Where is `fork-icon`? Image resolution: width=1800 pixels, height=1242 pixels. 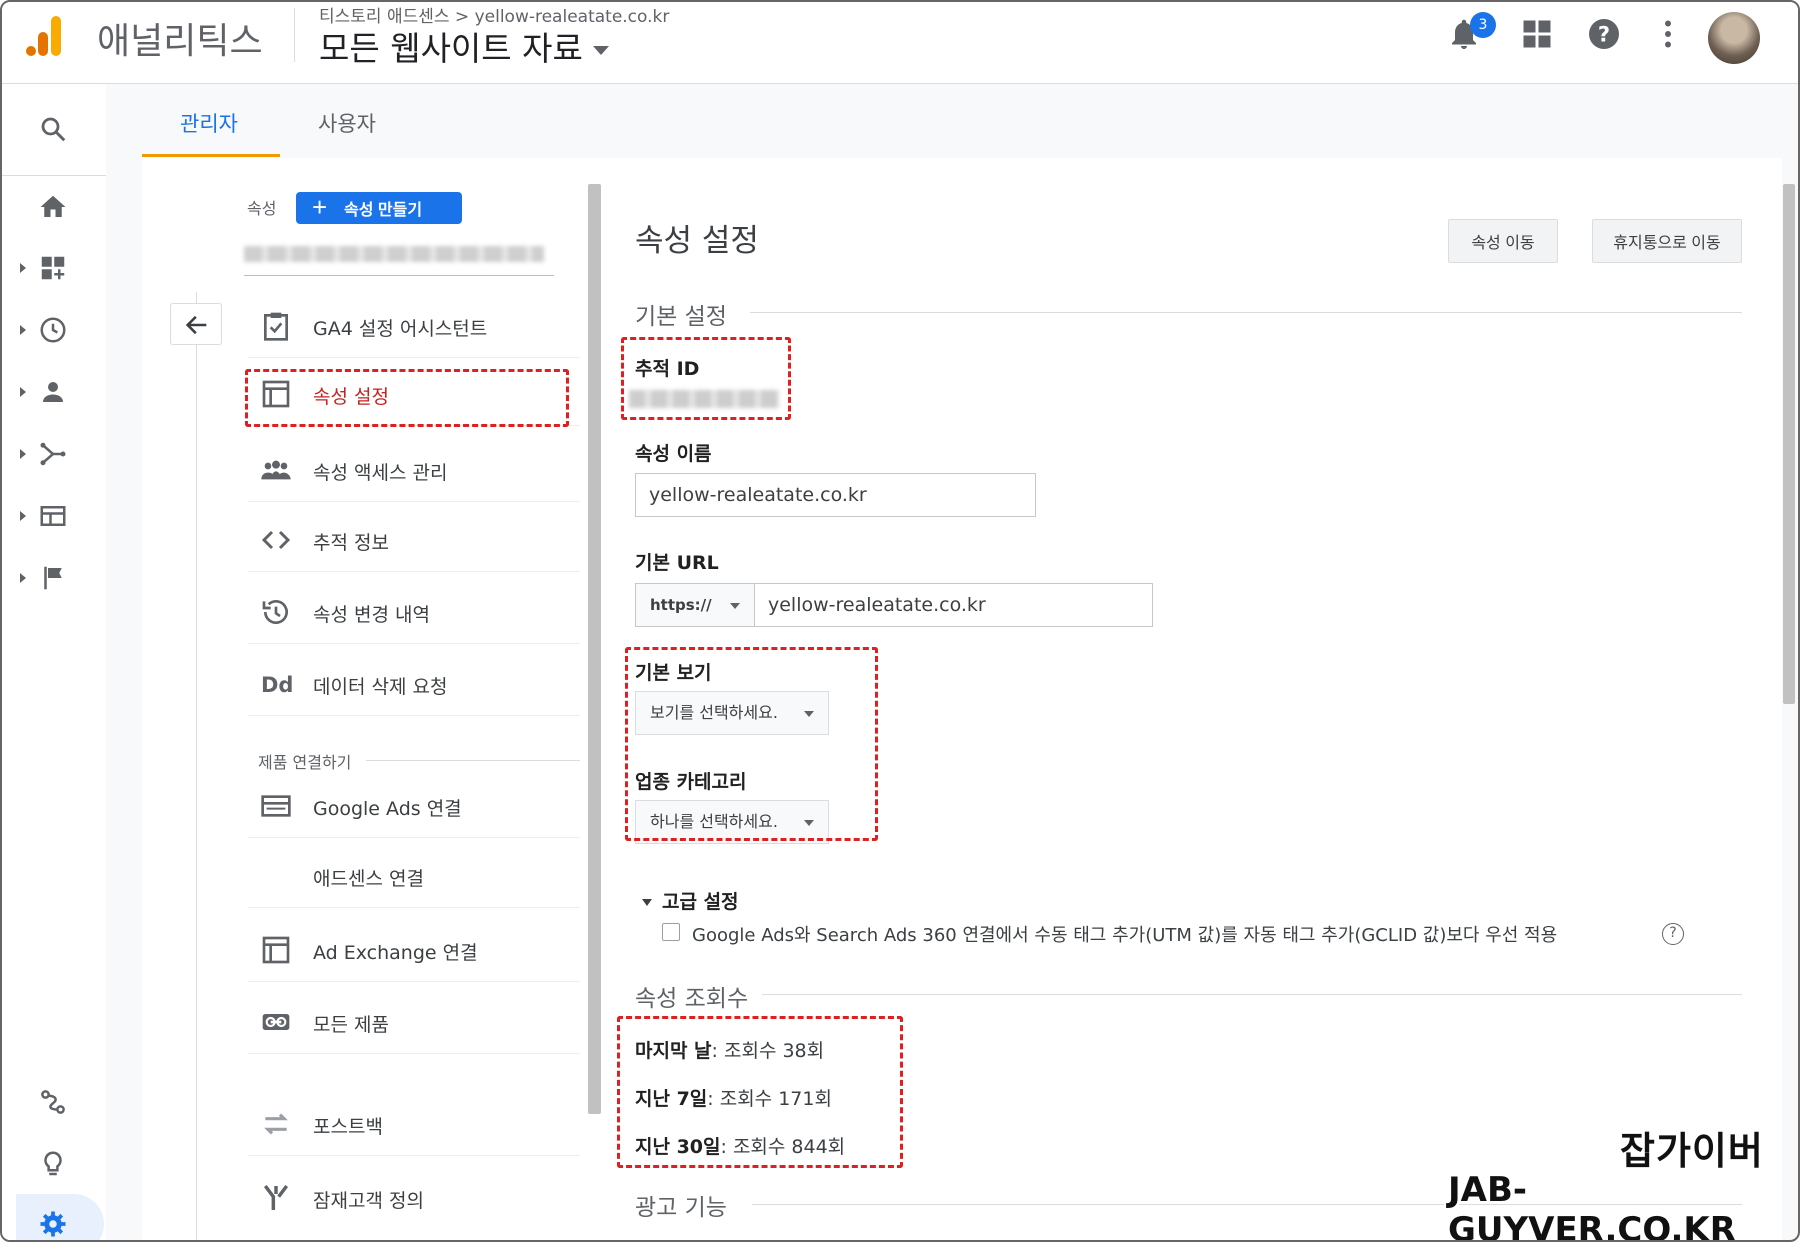
fork-icon is located at coordinates (276, 1197).